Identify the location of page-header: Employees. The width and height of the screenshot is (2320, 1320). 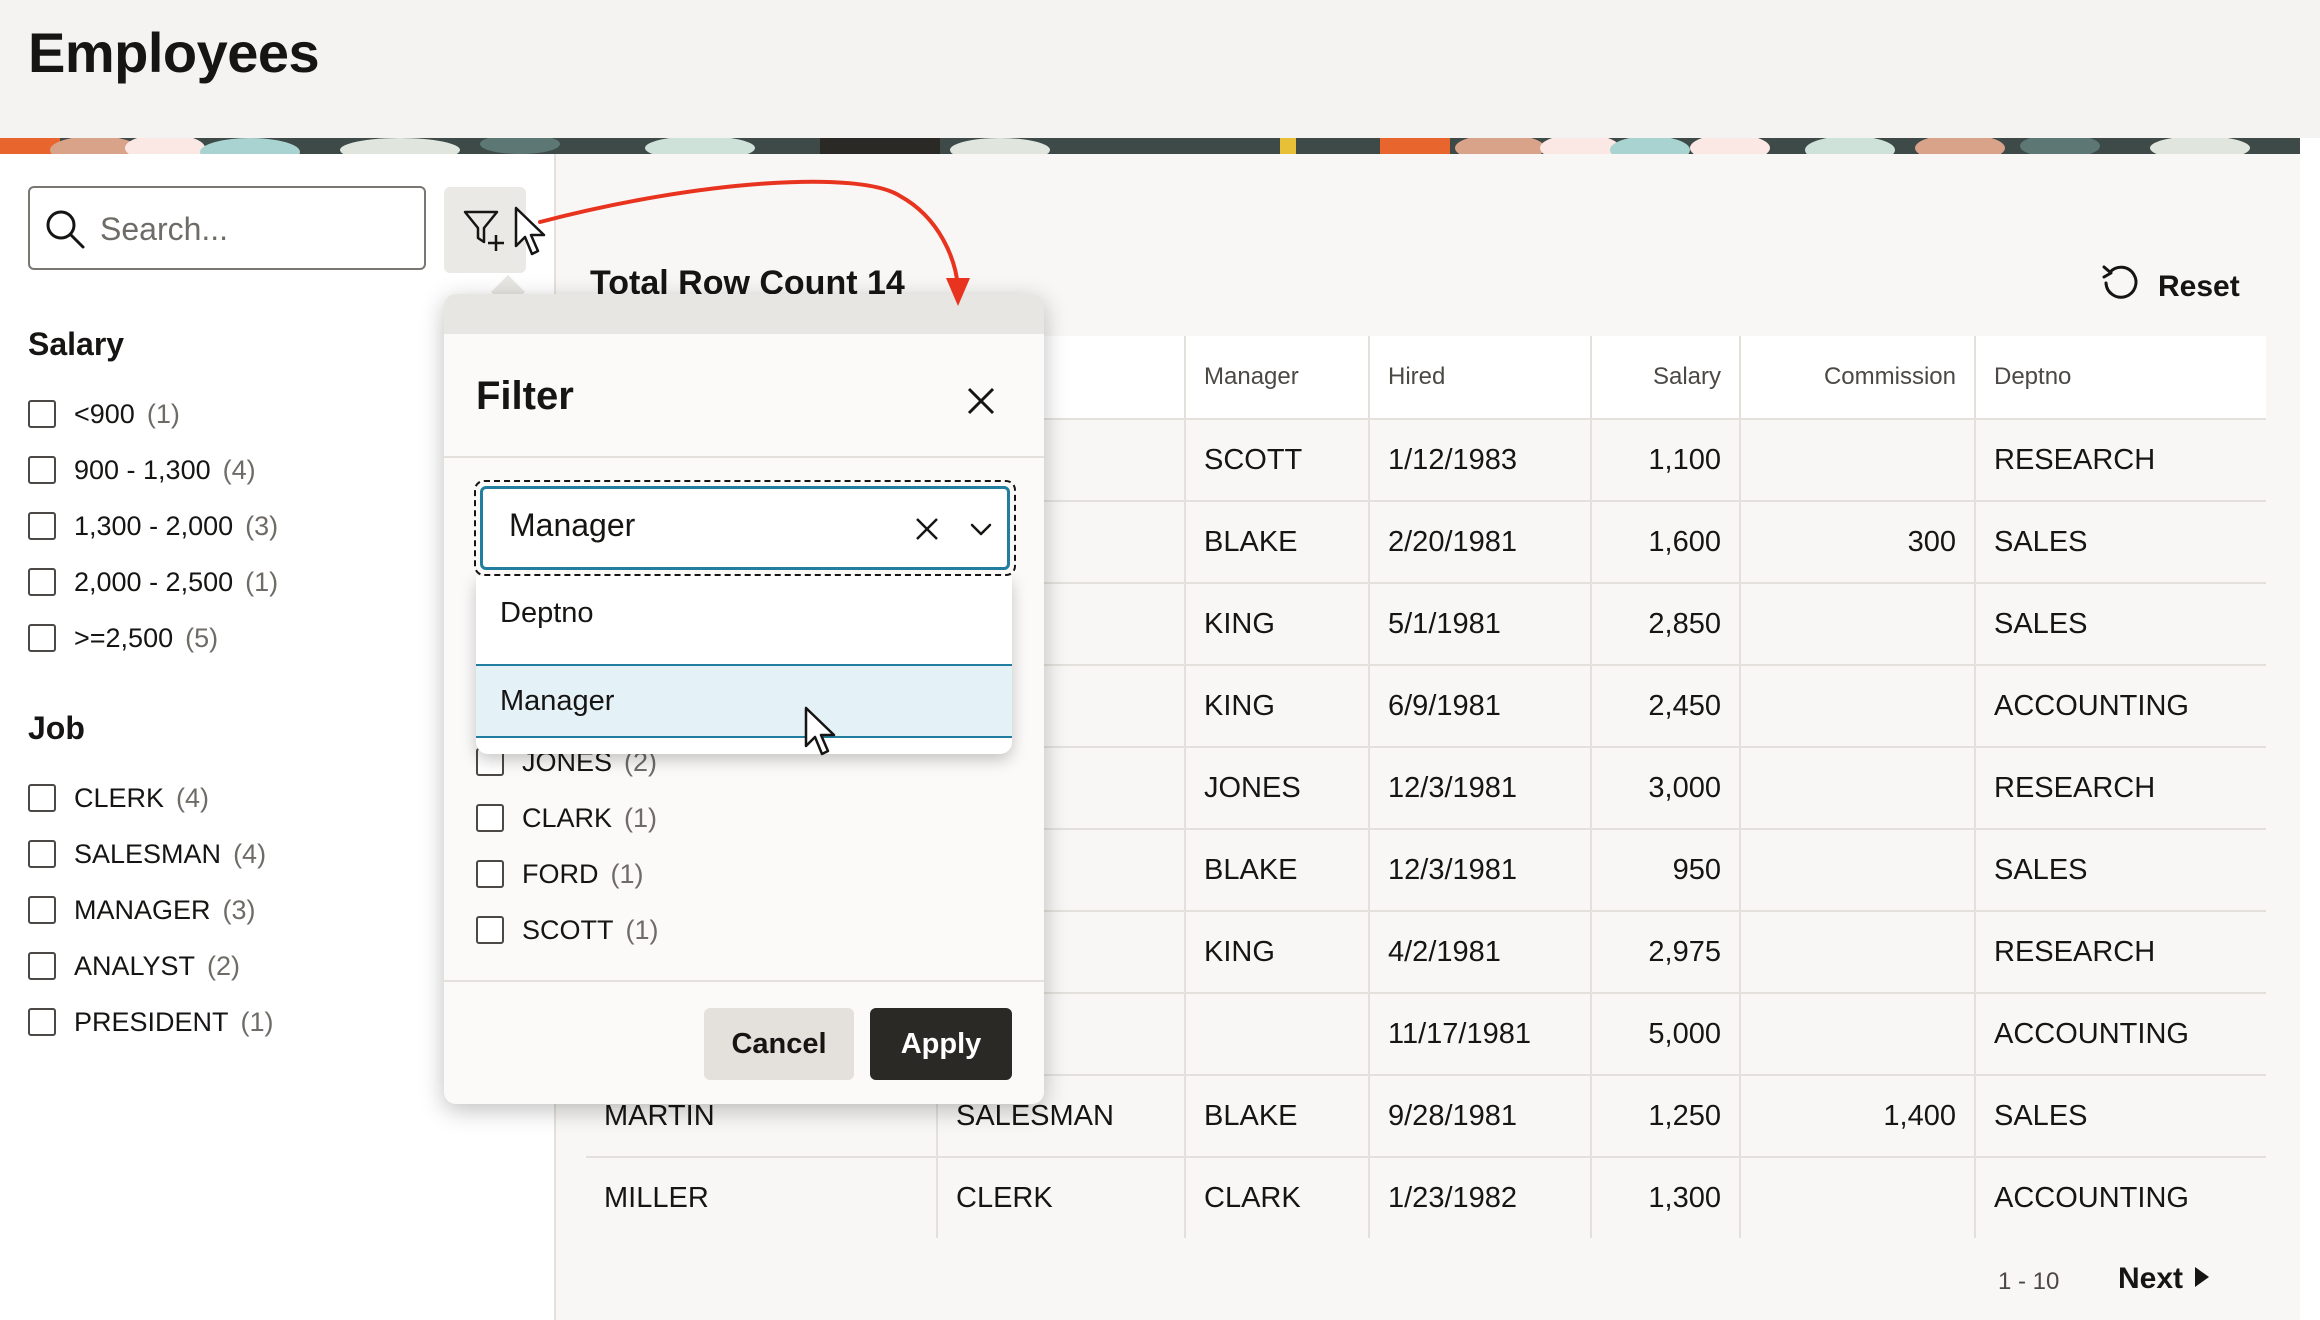
(1160, 69).